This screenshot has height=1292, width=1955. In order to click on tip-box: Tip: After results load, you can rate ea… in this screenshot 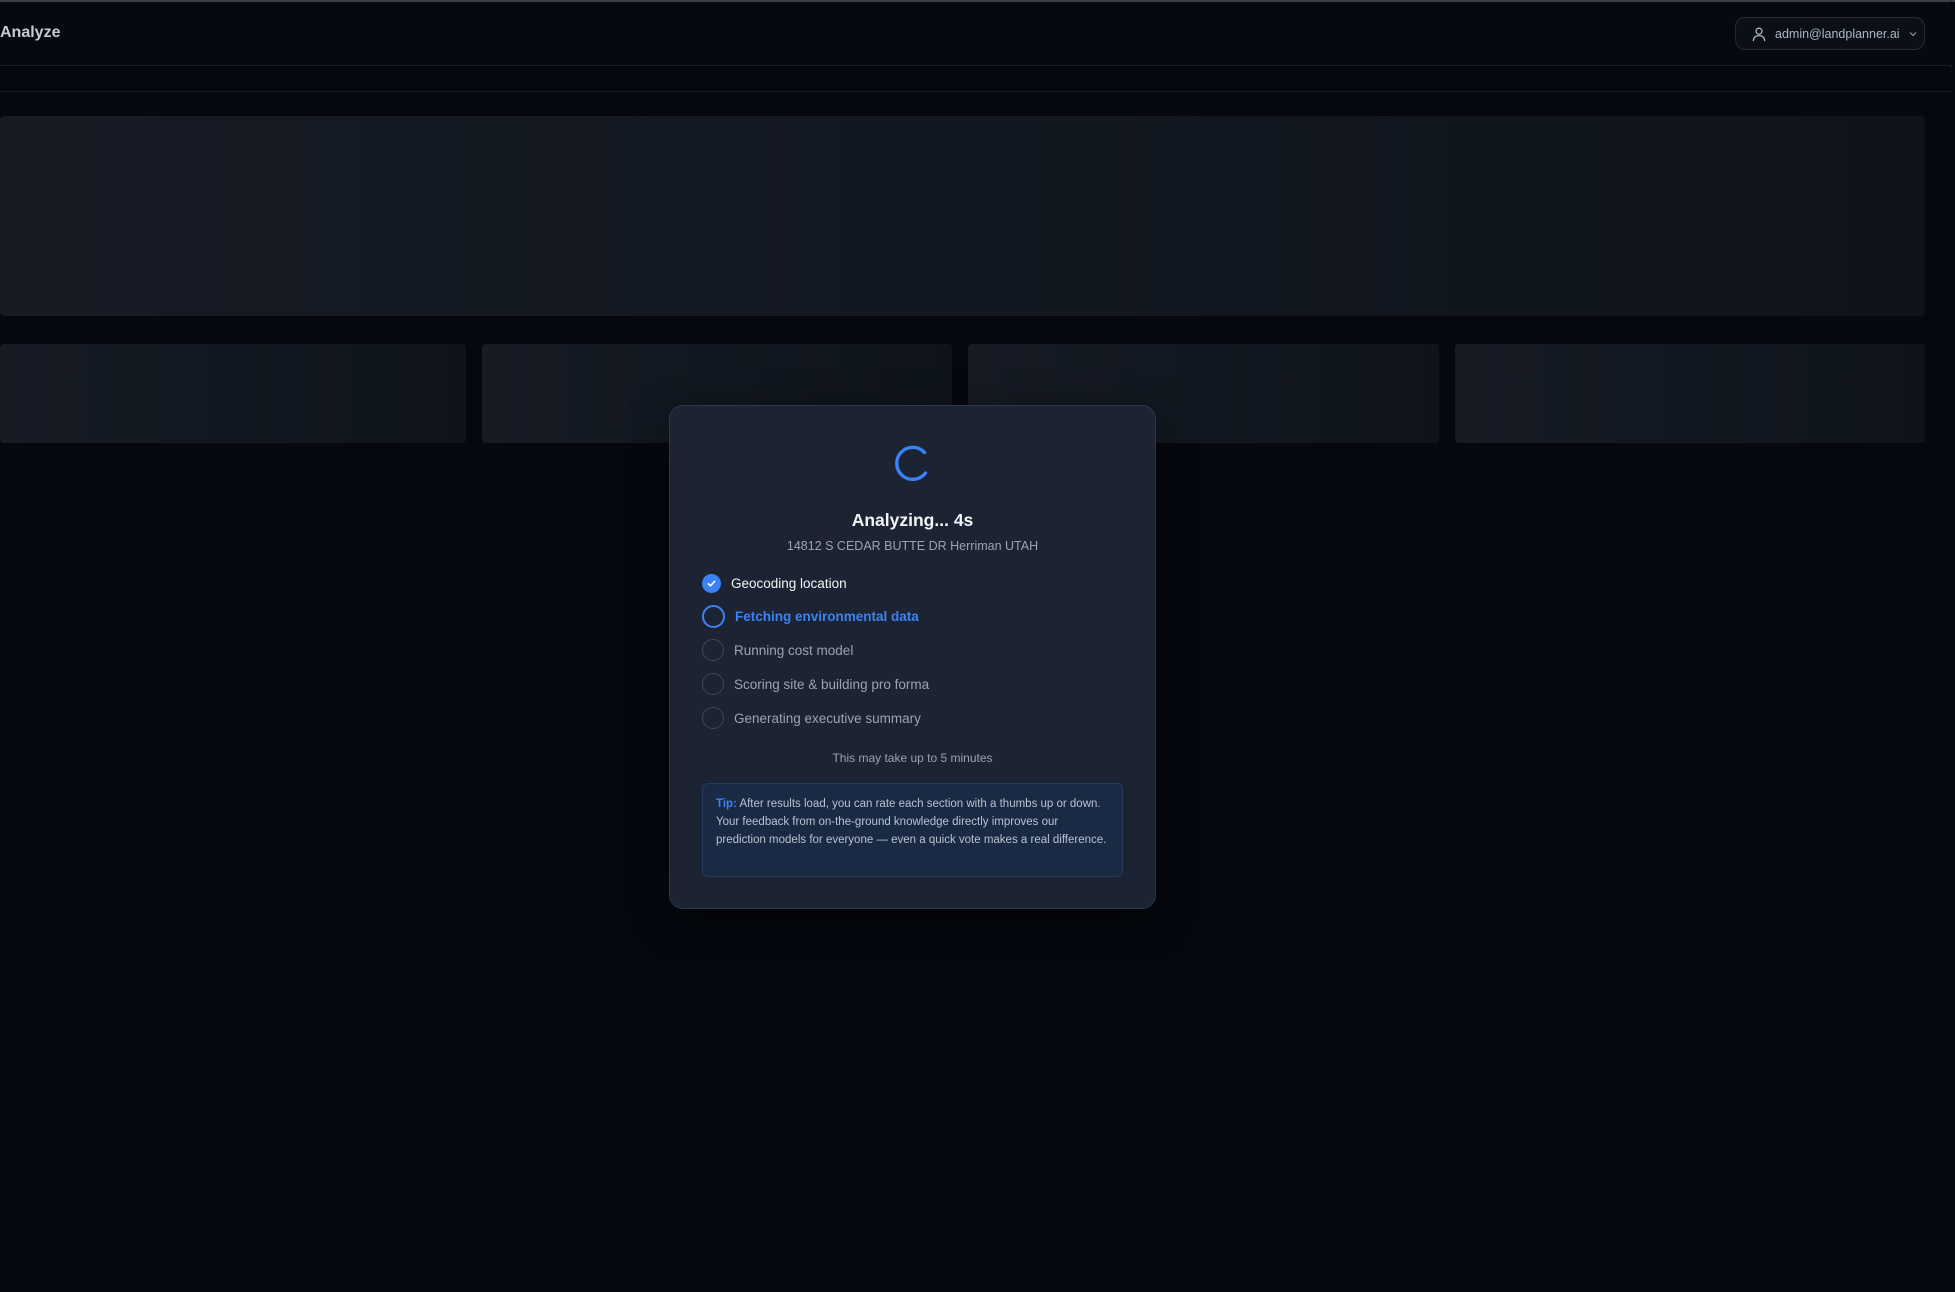, I will do `click(912, 830)`.